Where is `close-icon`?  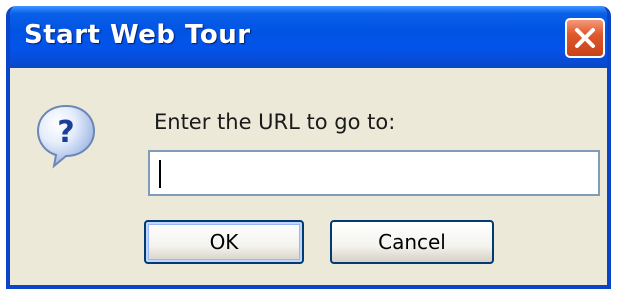
close-icon is located at coordinates (585, 38).